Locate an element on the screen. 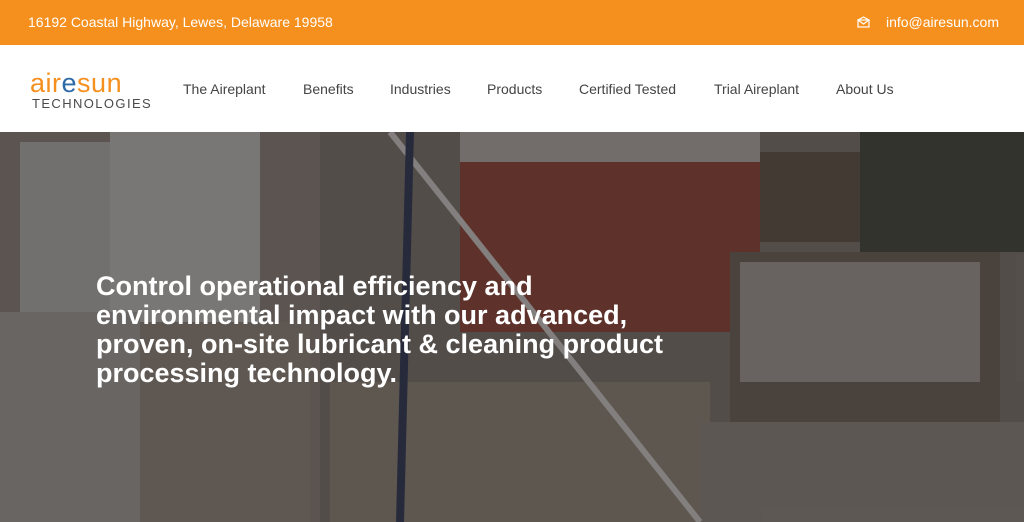 This screenshot has width=1024, height=522. nav-item-products: Products is located at coordinates (514, 89).